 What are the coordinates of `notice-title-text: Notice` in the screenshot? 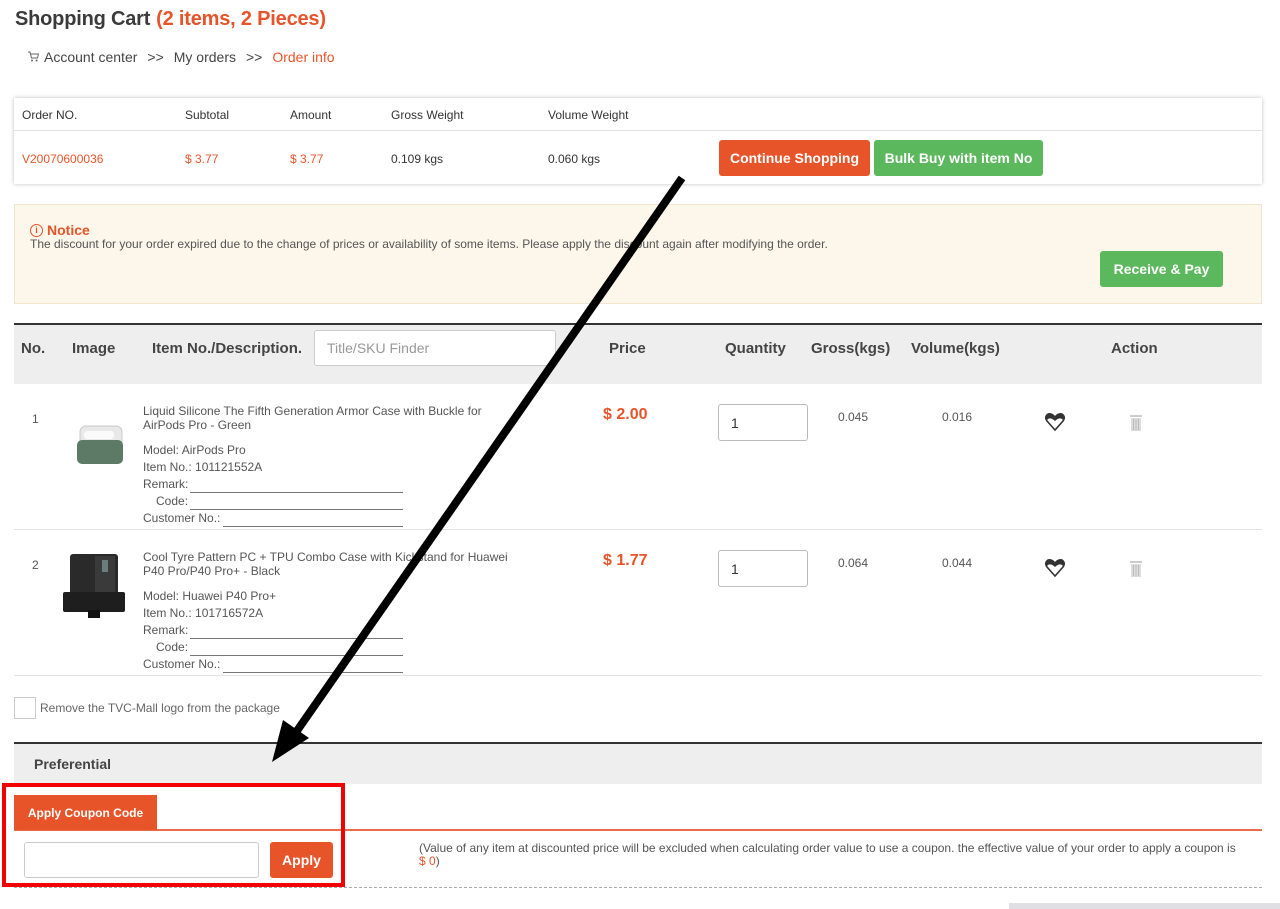 It's located at (68, 230).